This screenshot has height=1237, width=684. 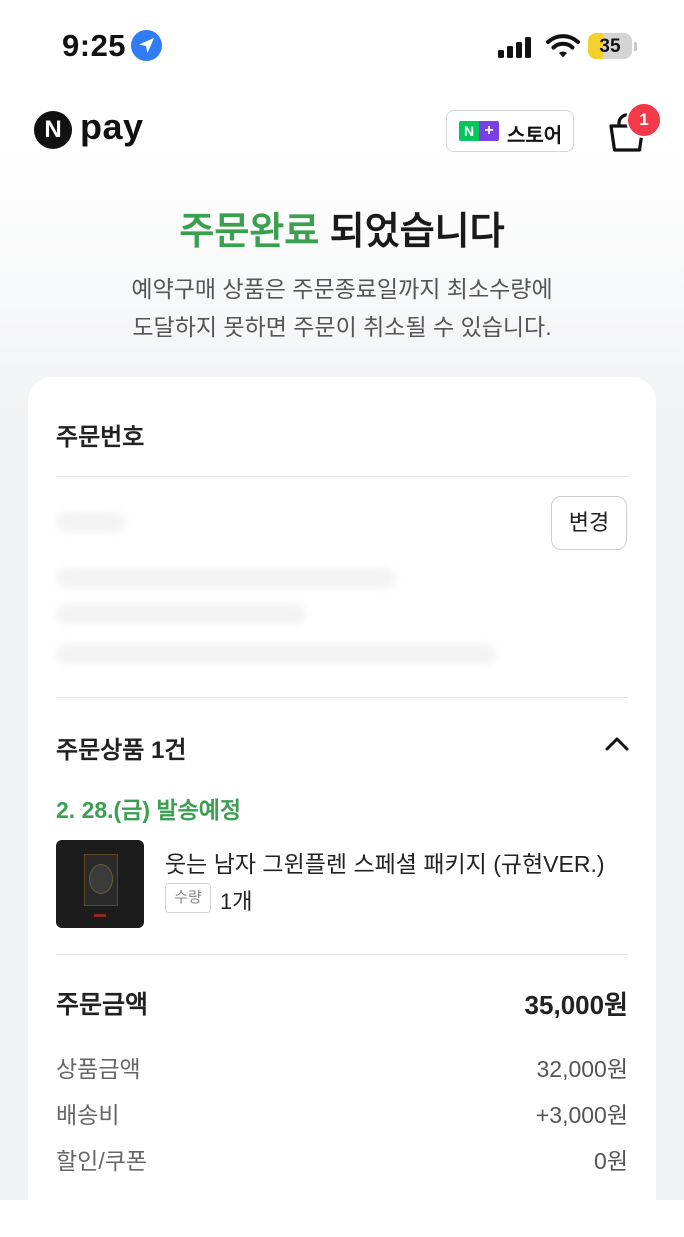 I want to click on shipping-fee-value: +3,000원, so click(x=581, y=1115).